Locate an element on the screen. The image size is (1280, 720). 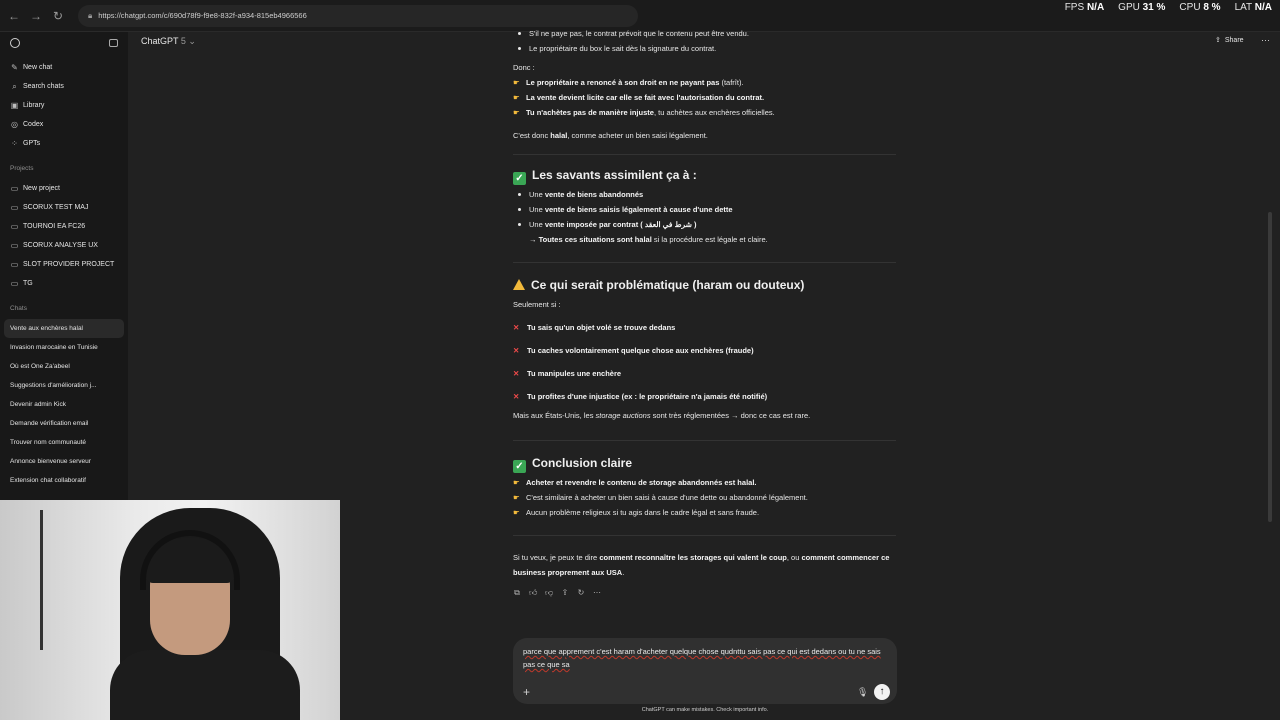
plus-icon: + is located at coordinates (526, 692).